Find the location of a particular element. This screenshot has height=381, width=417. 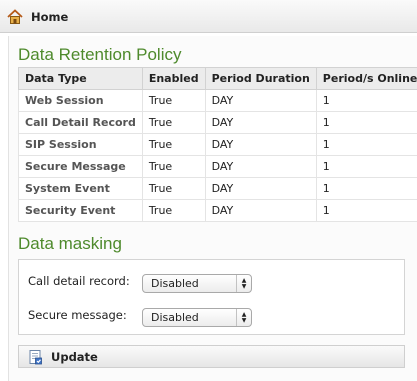

call-detail-record-value: Disabled is located at coordinates (175, 283).